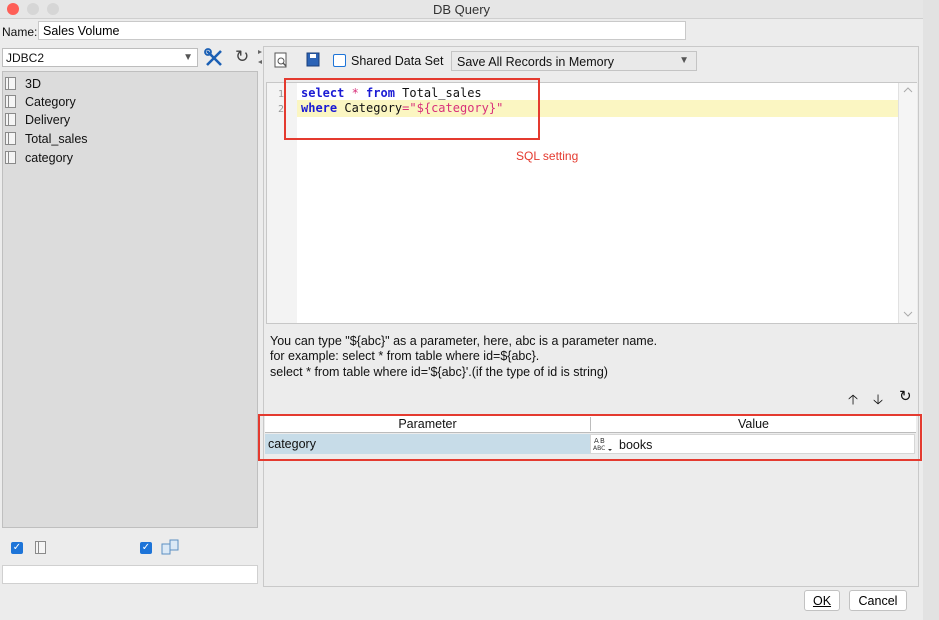 This screenshot has height=620, width=939. I want to click on memory-mode-select: Save All Records in Memory ▼, so click(574, 61).